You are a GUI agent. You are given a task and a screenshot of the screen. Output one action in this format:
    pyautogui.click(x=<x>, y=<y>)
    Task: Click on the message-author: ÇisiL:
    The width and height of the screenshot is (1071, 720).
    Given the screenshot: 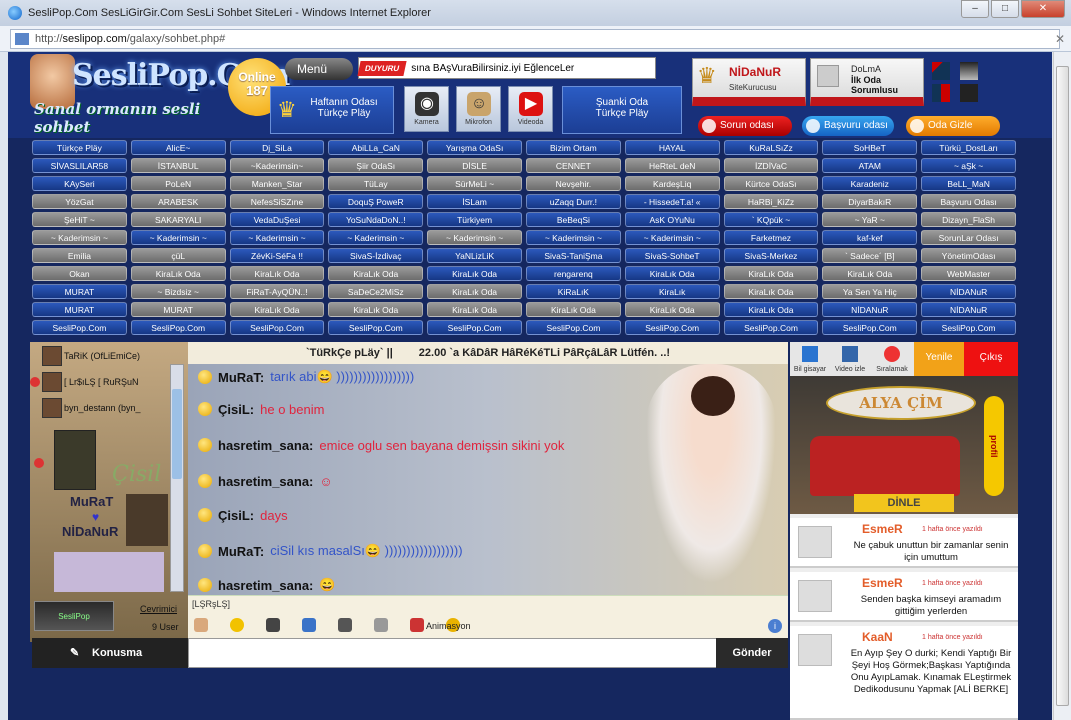 What is the action you would take?
    pyautogui.click(x=236, y=409)
    